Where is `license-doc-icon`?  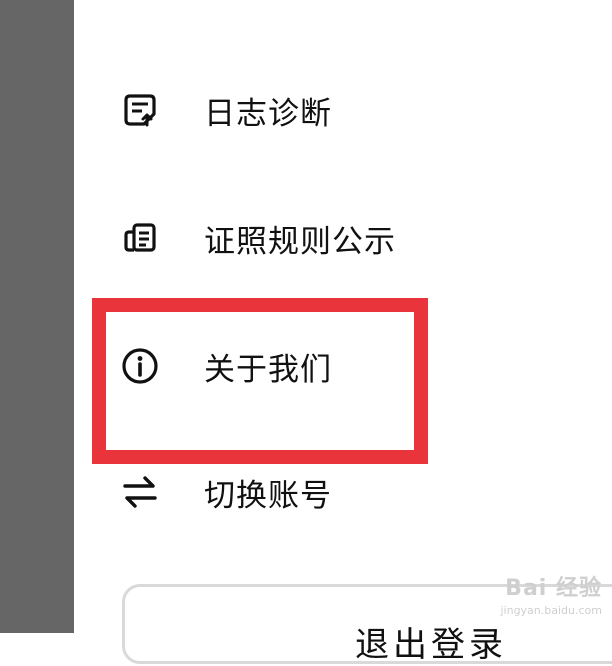
license-doc-icon is located at coordinates (140, 238).